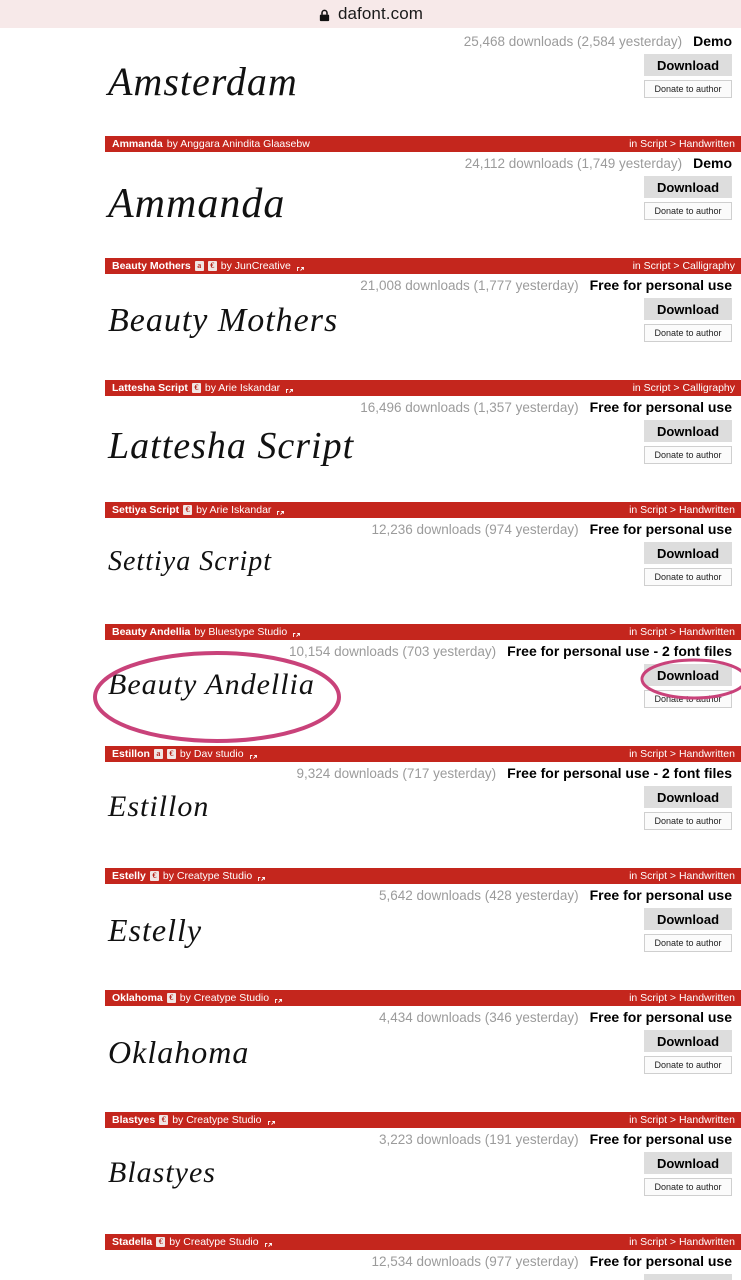 This screenshot has width=741, height=1280. Describe the element at coordinates (137, 144) in the screenshot. I see `font-name-link: Ammanda` at that location.